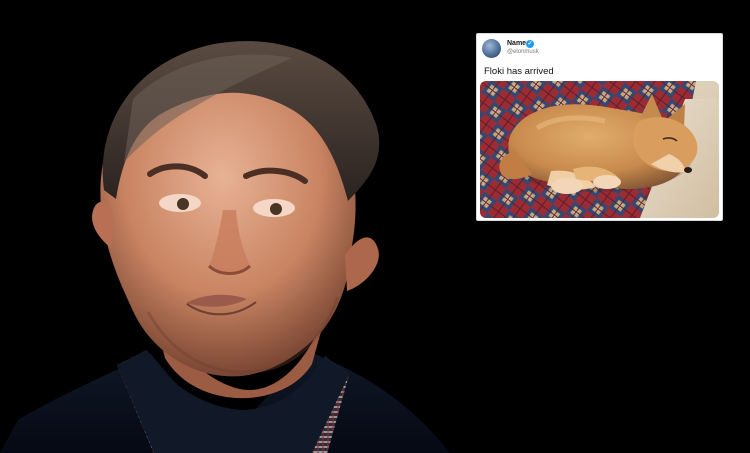 The image size is (750, 453). I want to click on avatar, so click(491, 48).